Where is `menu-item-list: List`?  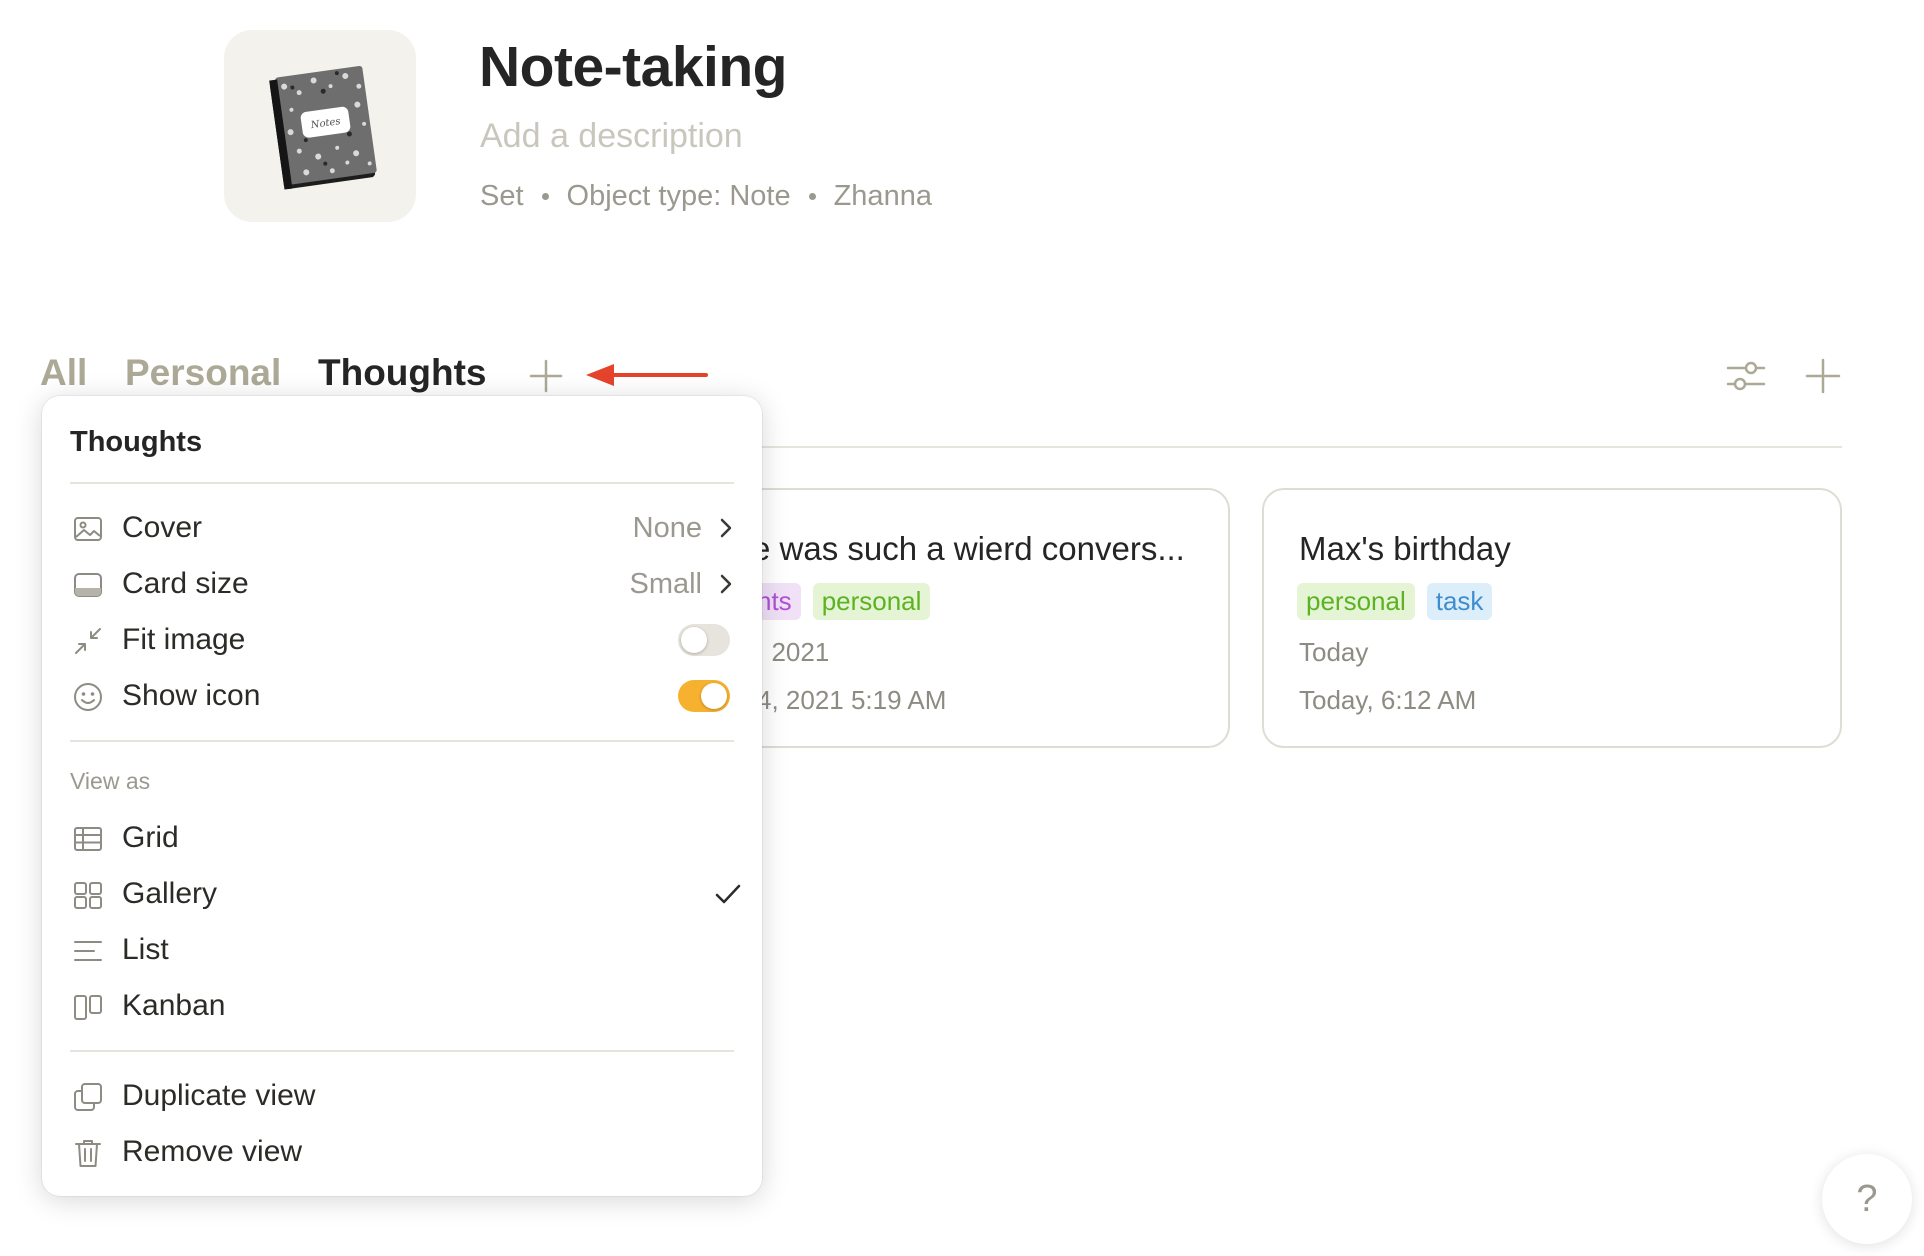 menu-item-list: List is located at coordinates (402, 950).